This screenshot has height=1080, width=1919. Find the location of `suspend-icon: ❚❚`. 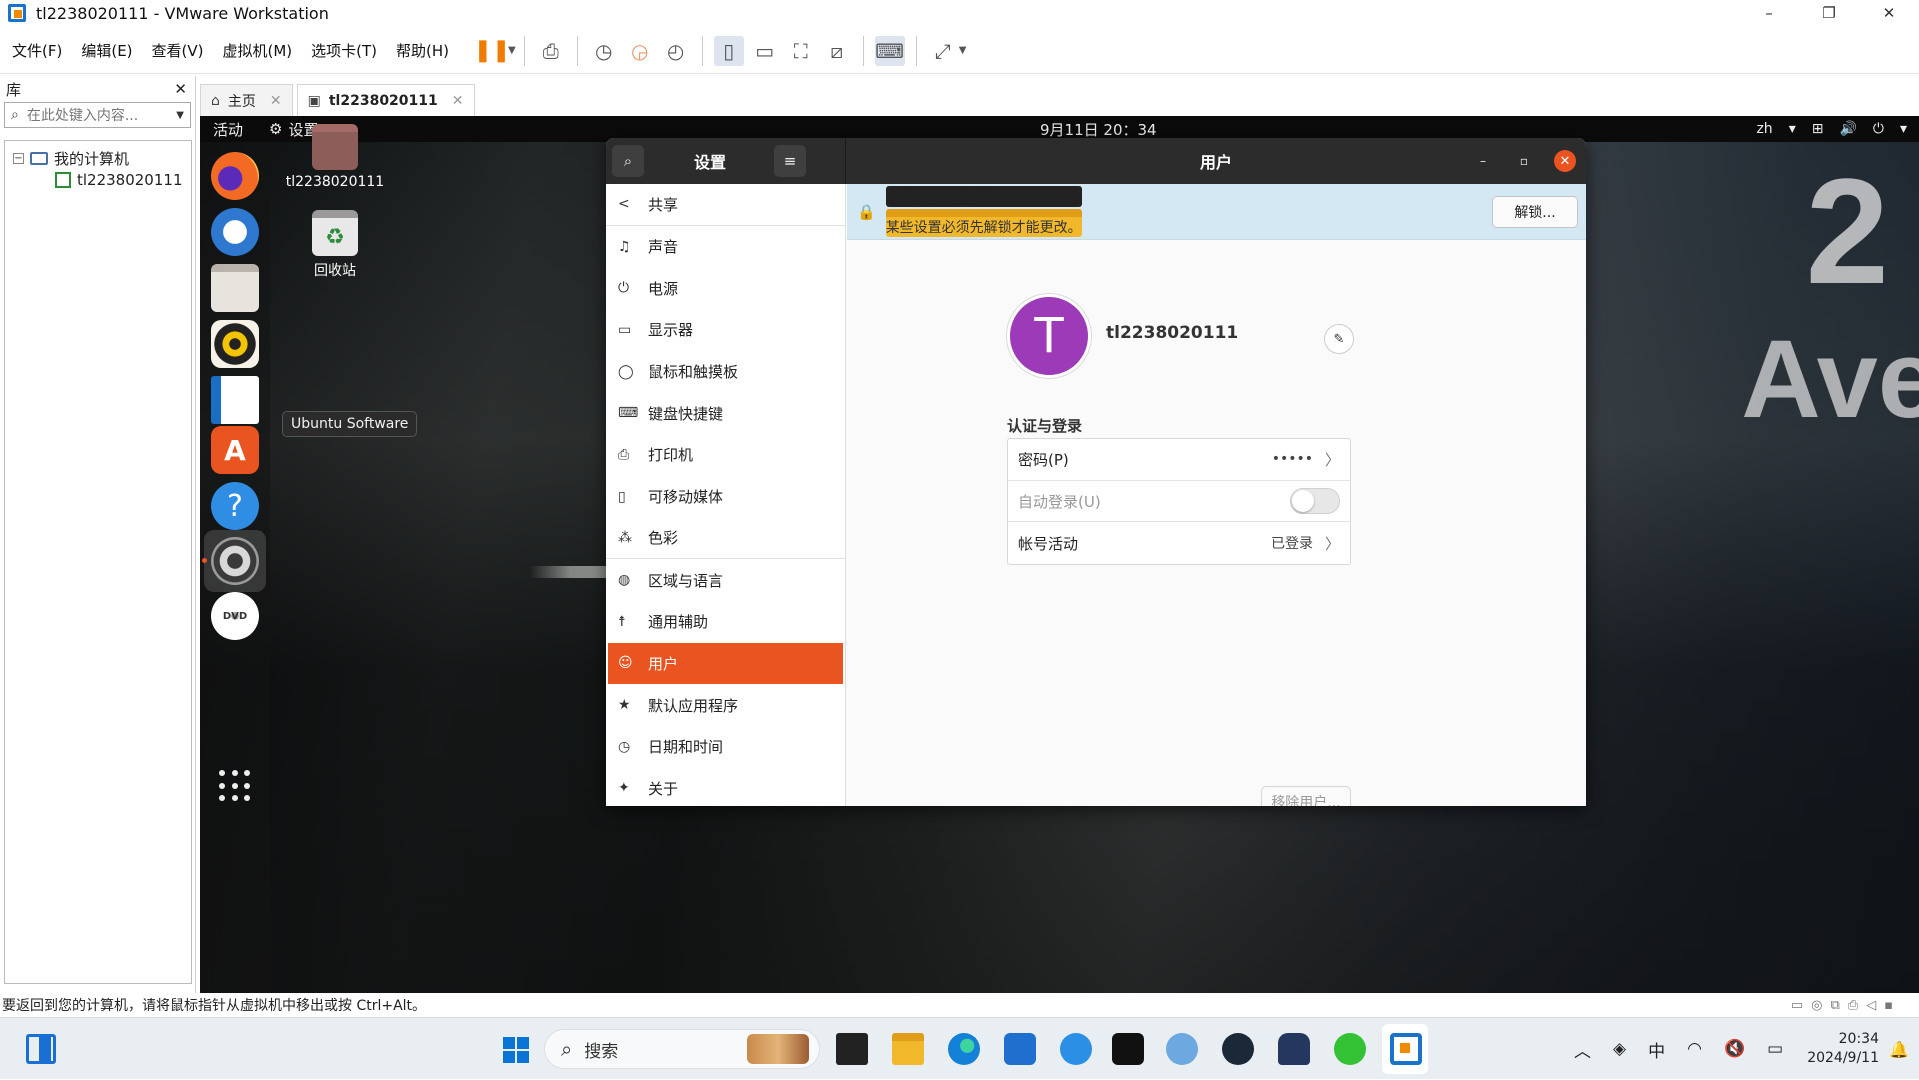

suspend-icon: ❚❚ is located at coordinates (492, 51).